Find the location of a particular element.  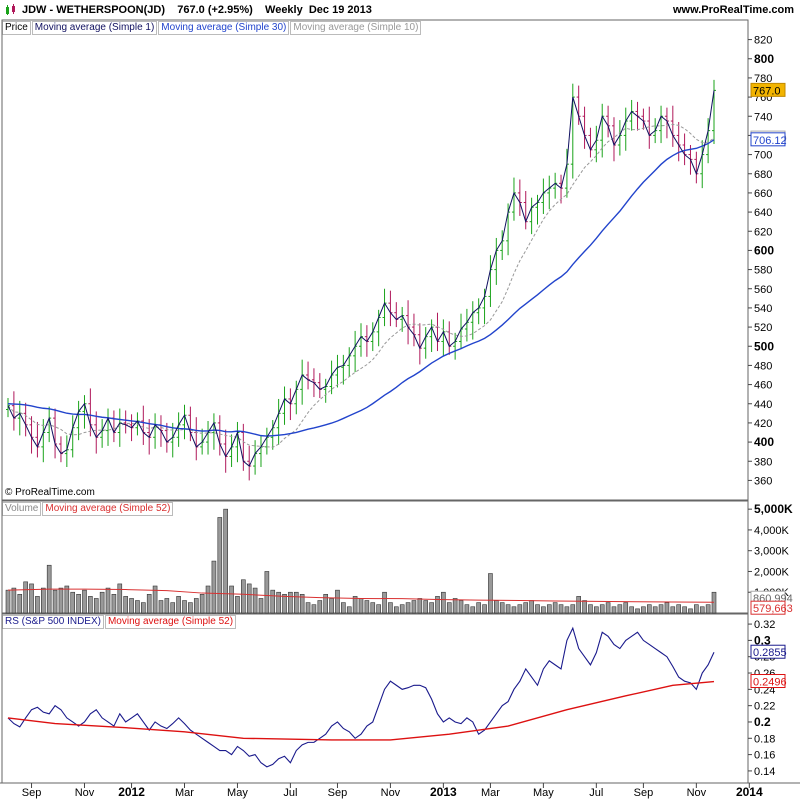

rs-tick-label: 0.2 is located at coordinates (762, 722).